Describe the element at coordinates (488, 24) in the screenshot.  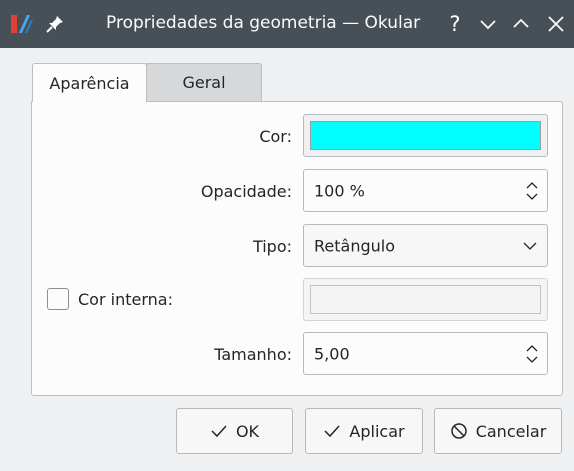
I see `minimize-icon` at that location.